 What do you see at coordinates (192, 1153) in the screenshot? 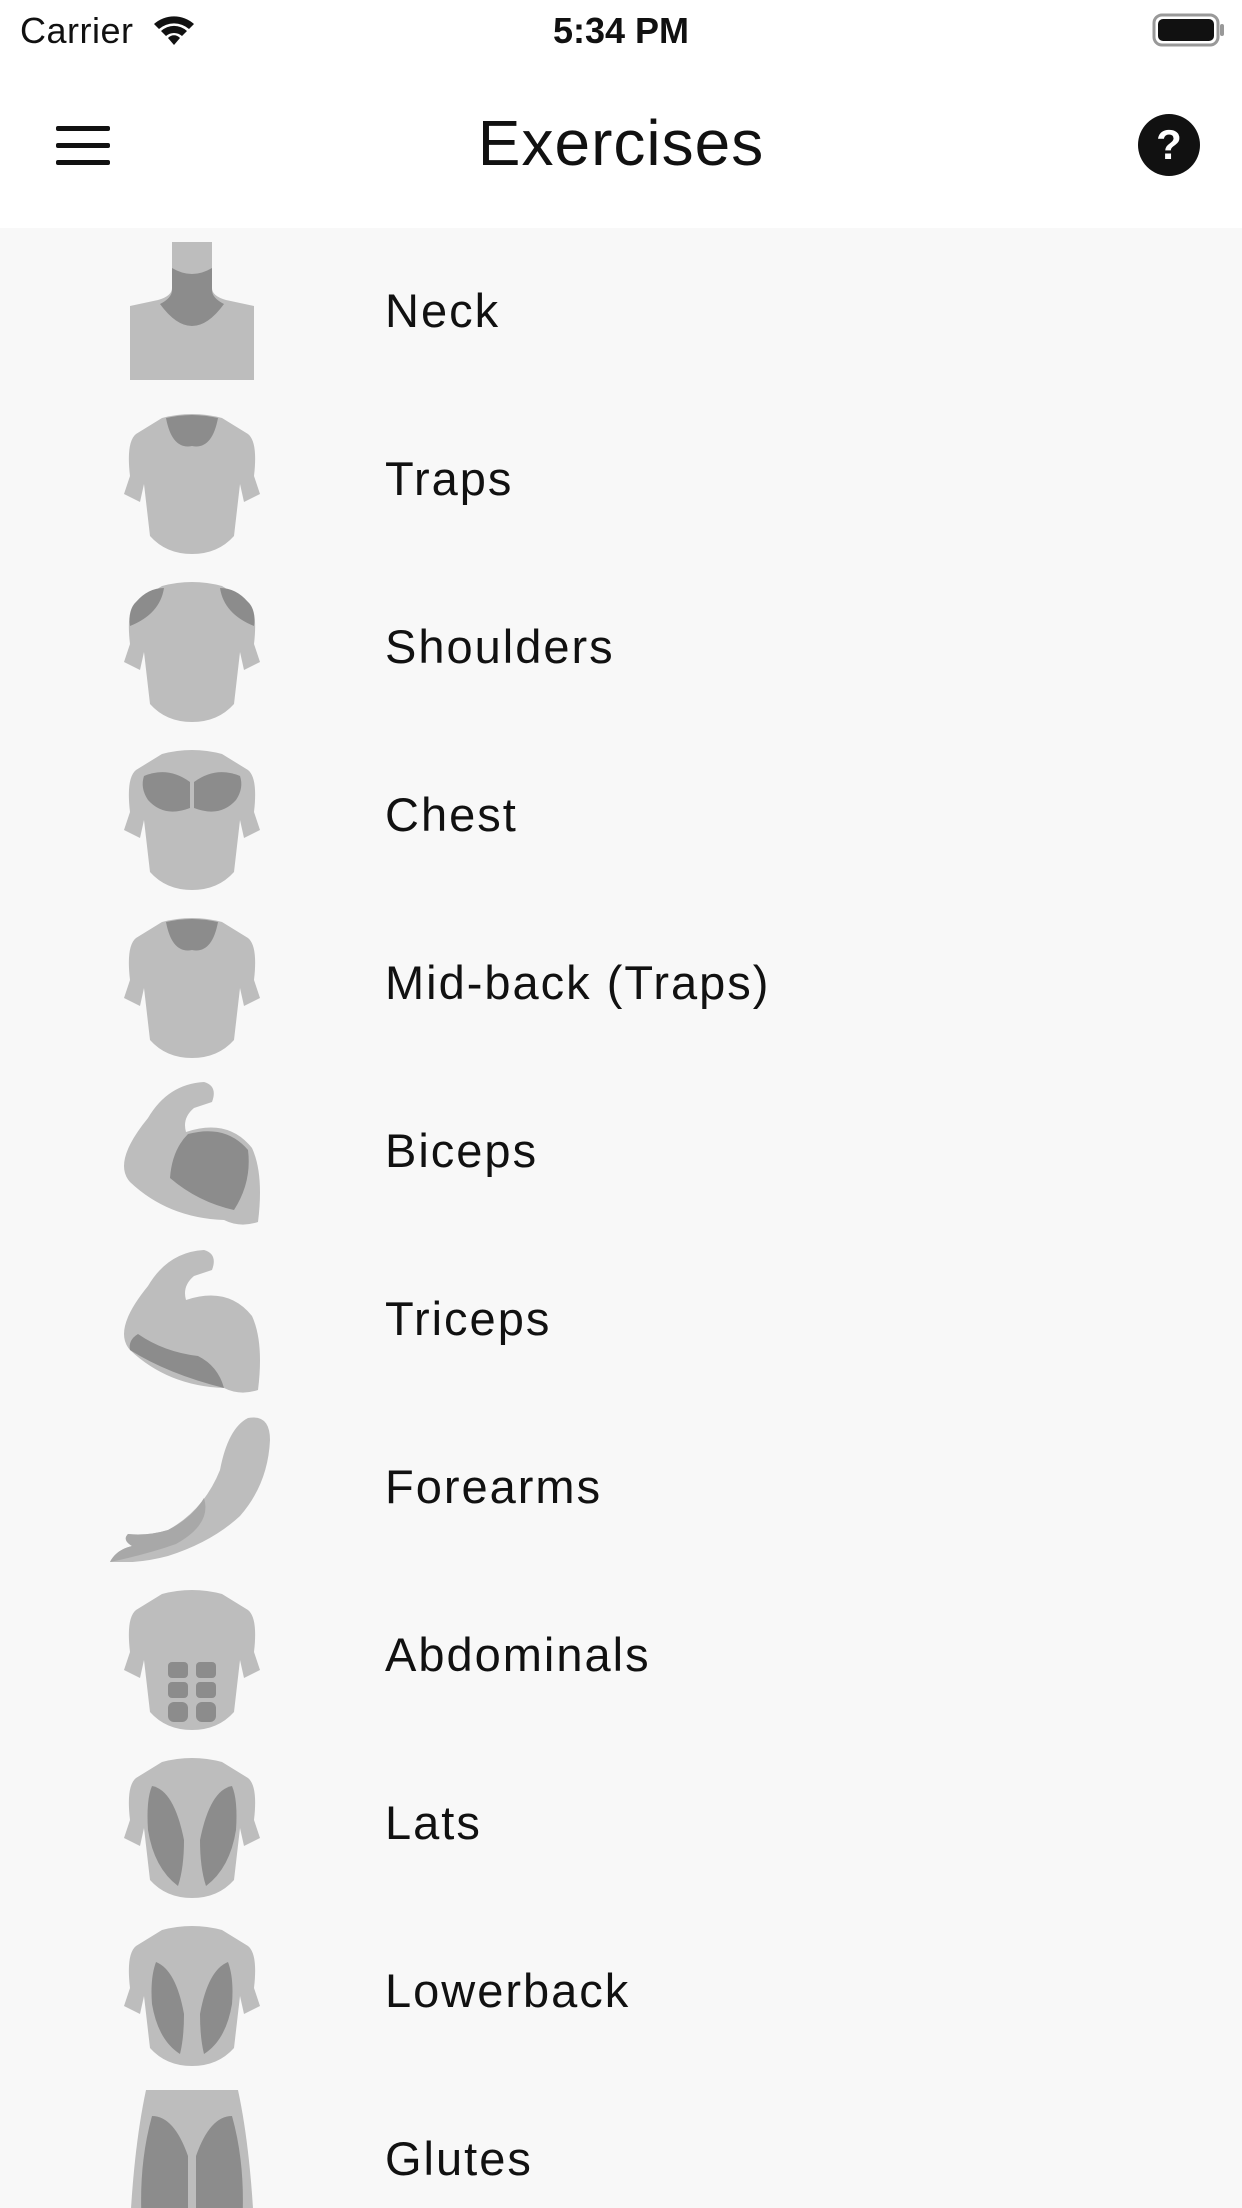
I see `biceps-icon` at bounding box center [192, 1153].